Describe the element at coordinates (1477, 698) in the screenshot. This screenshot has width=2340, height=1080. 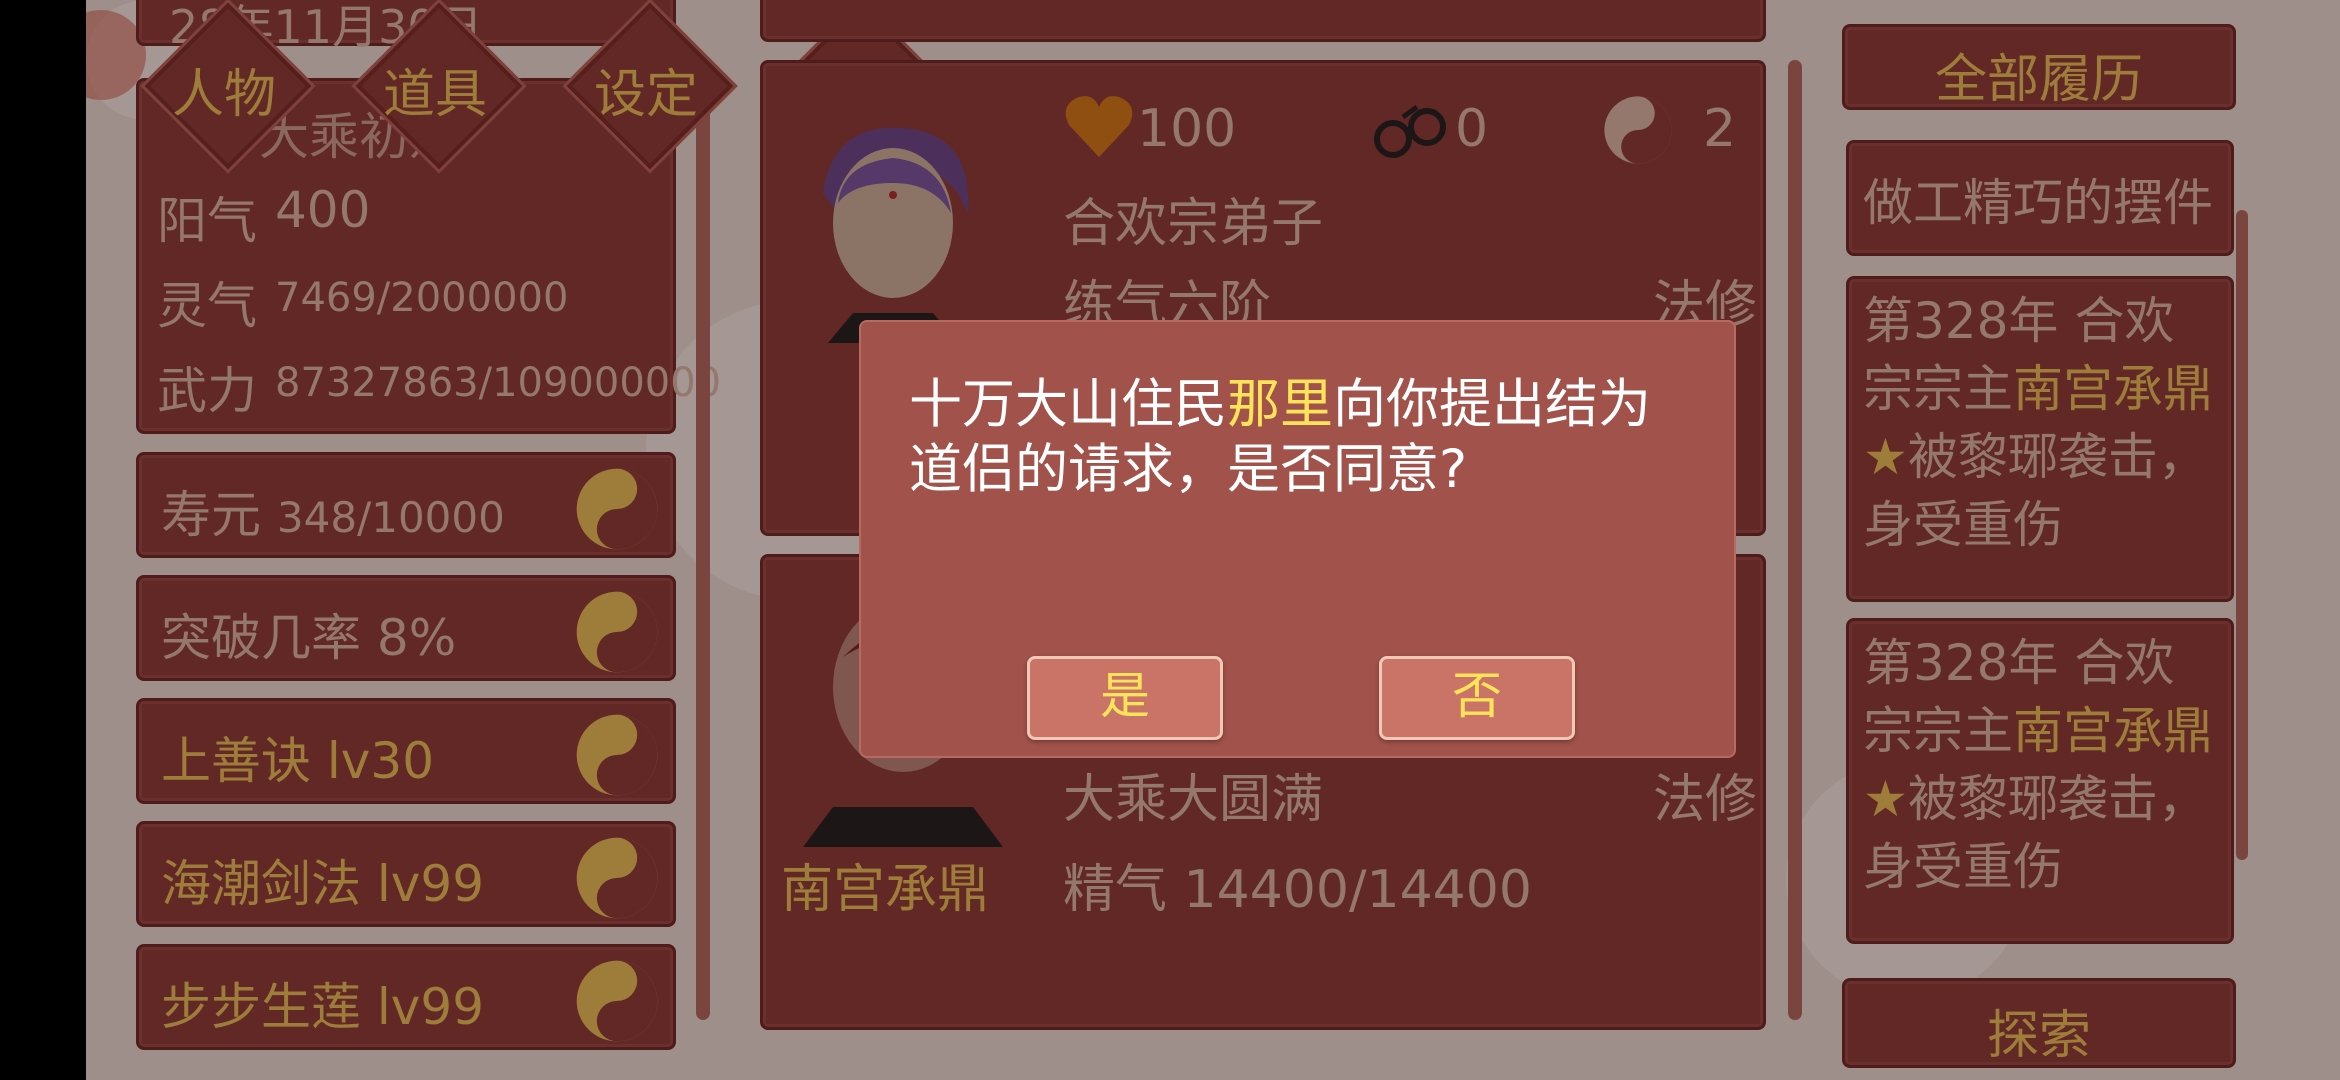
I see `no-button: 否` at that location.